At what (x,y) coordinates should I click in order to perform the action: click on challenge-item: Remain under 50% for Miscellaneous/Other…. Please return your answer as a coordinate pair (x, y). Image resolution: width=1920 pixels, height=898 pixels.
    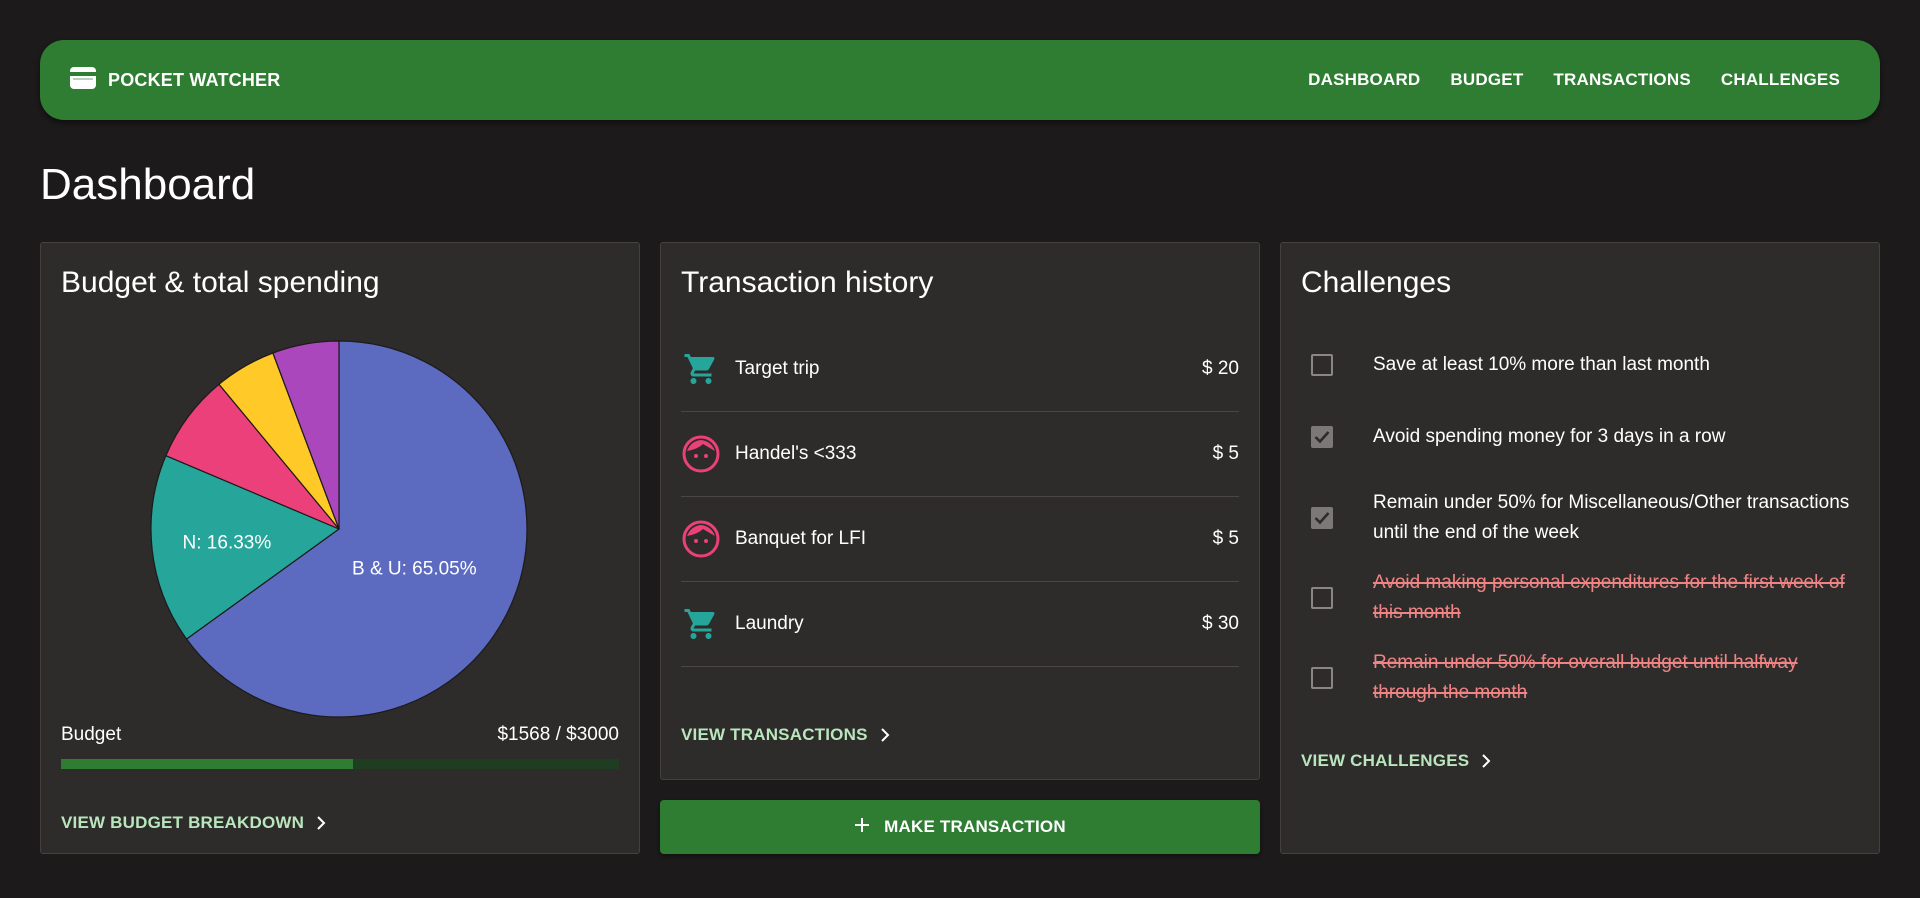
    Looking at the image, I should click on (1586, 518).